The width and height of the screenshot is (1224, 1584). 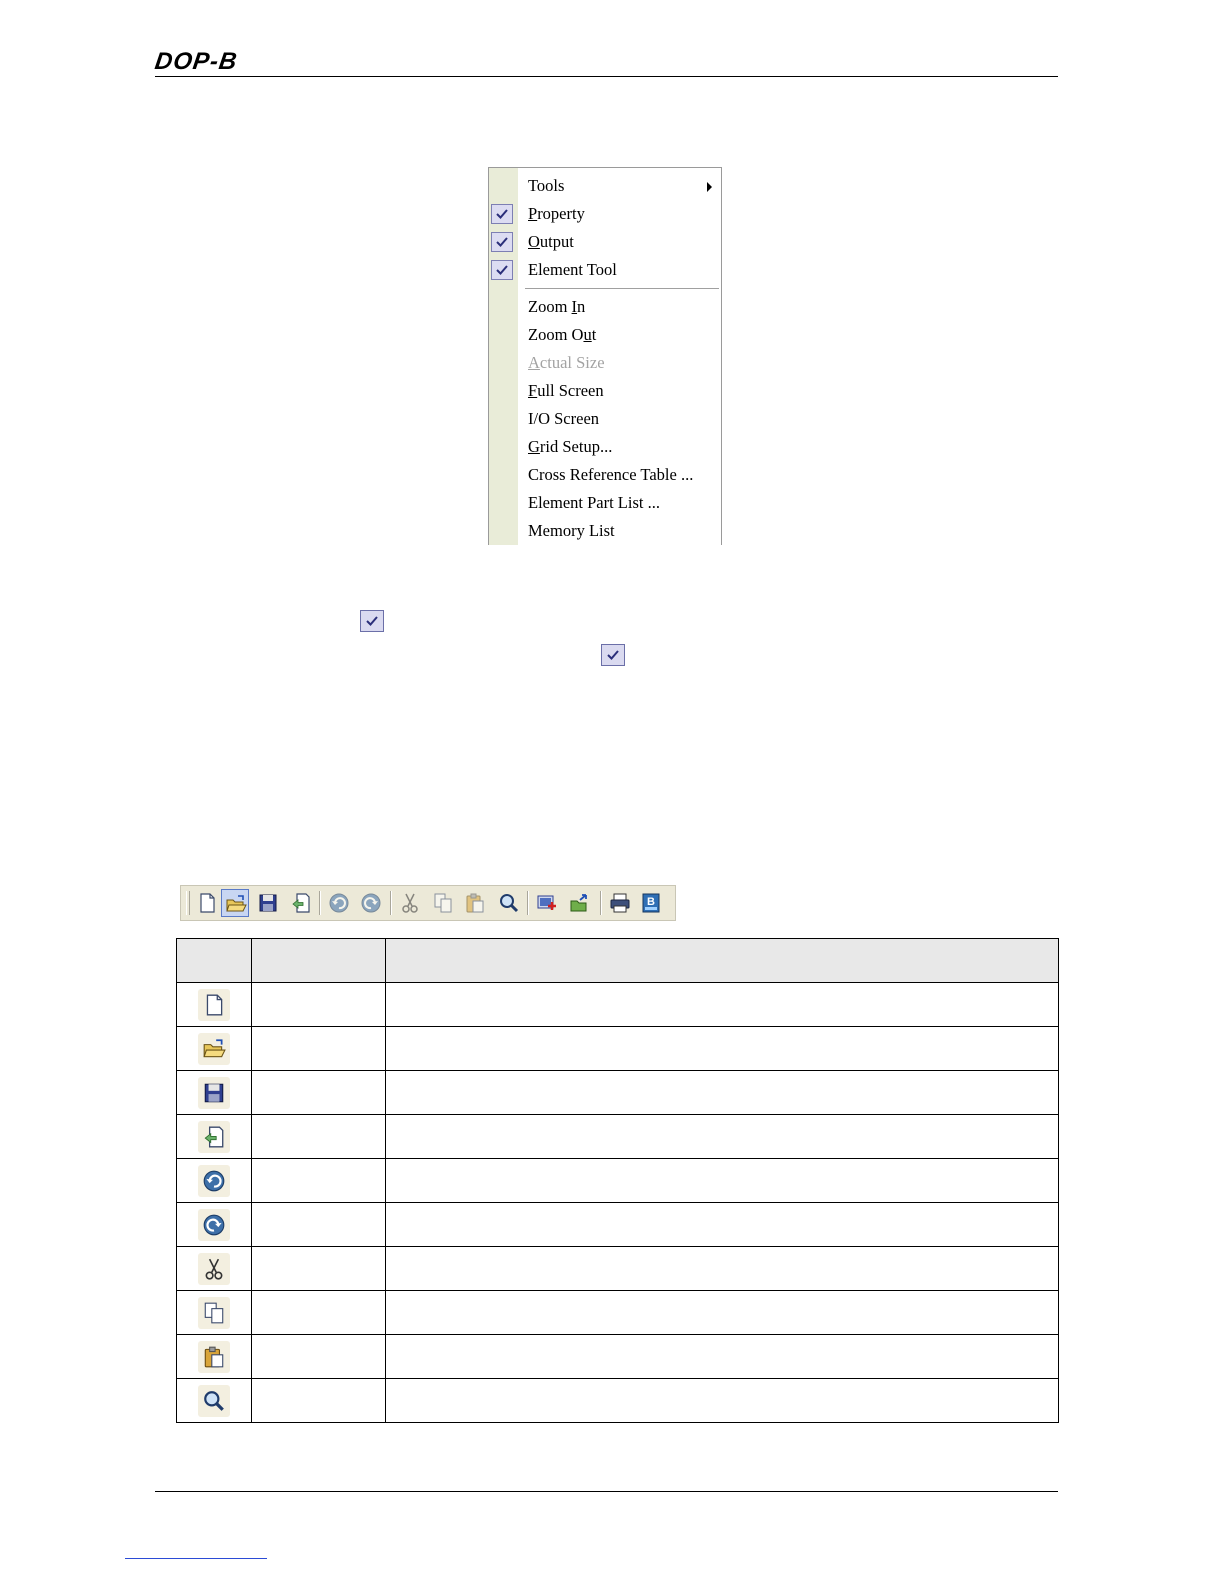 I want to click on toolbar-new-file-button, so click(x=207, y=903).